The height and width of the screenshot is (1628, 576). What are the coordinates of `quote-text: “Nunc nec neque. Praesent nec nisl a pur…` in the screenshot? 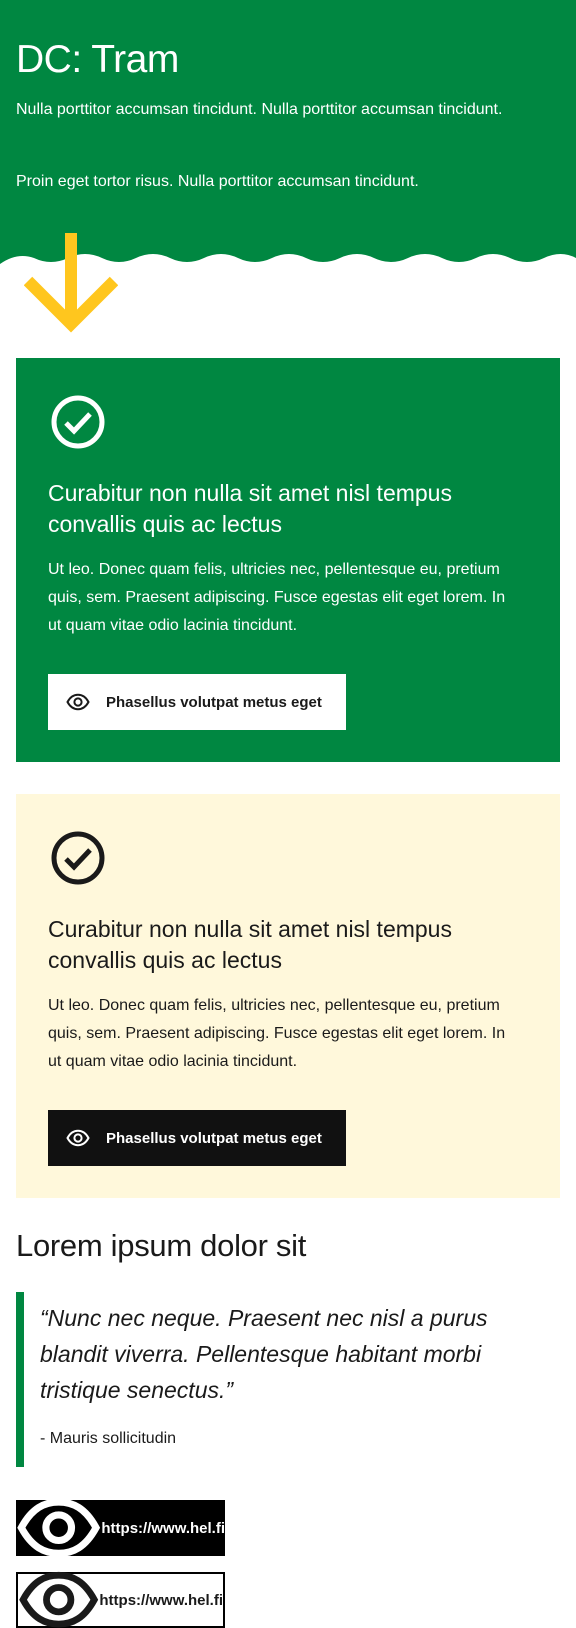 It's located at (264, 1354).